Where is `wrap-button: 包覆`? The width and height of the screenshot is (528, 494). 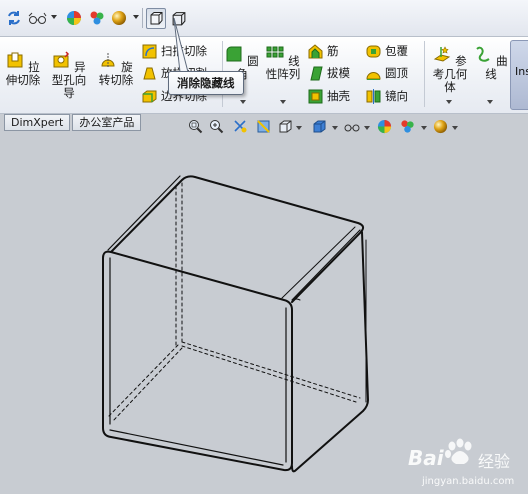
wrap-button: 包覆 is located at coordinates (387, 51).